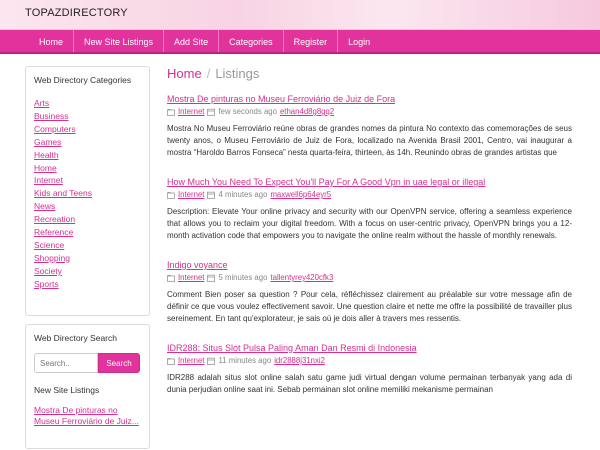 The width and height of the screenshot is (600, 450). I want to click on listing-user-link: idr2888j31nxi2, so click(299, 360).